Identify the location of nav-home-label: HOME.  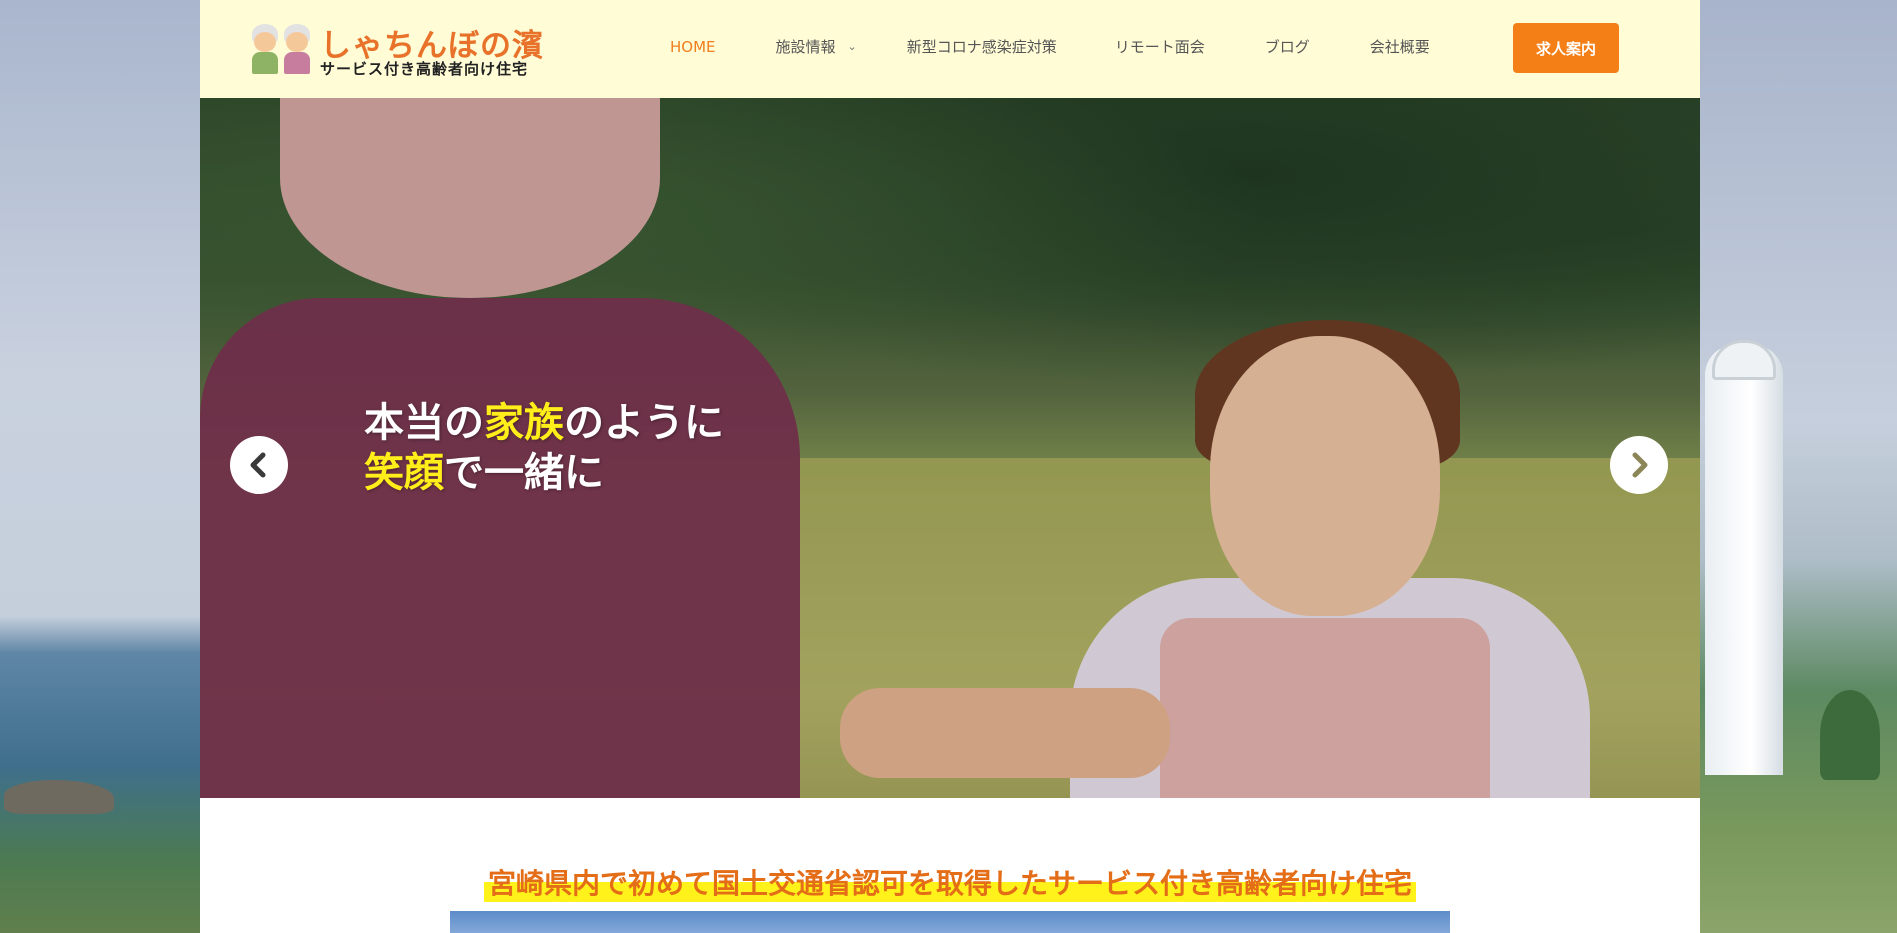
(693, 46).